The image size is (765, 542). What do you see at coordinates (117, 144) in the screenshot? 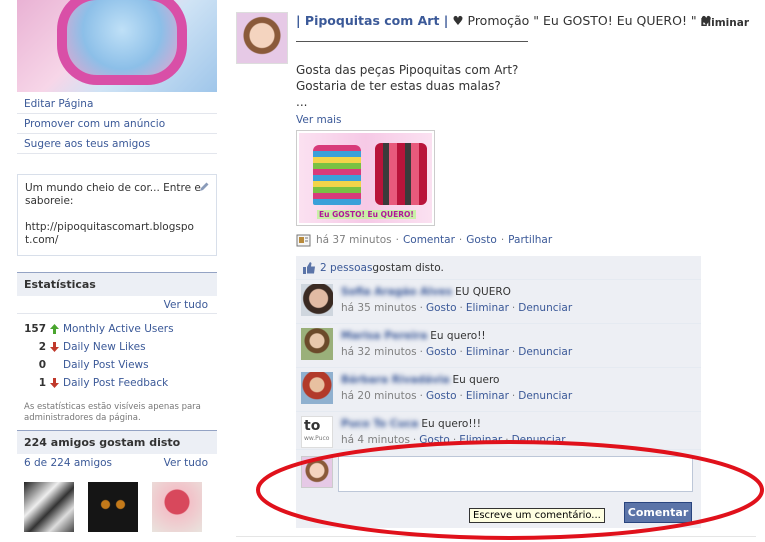
I see `suggest-friends-link: Sugere aos teus amigos` at bounding box center [117, 144].